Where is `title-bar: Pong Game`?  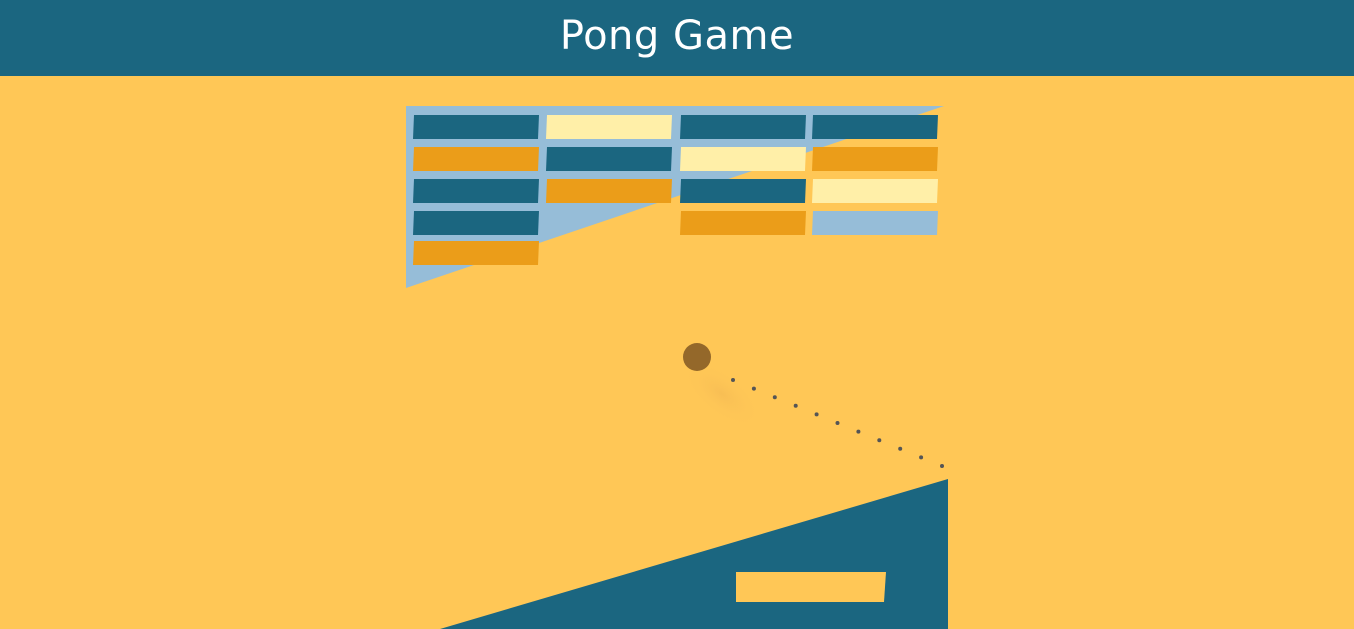
title-bar: Pong Game is located at coordinates (677, 38).